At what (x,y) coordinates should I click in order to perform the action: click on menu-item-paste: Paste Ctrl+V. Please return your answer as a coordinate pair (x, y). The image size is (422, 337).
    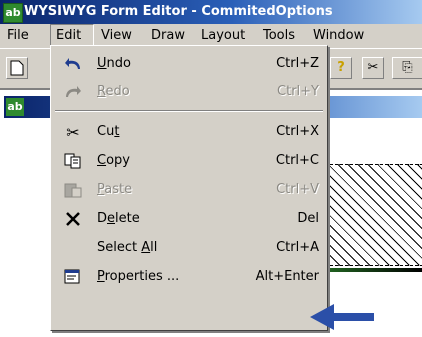
    Looking at the image, I should click on (189, 190).